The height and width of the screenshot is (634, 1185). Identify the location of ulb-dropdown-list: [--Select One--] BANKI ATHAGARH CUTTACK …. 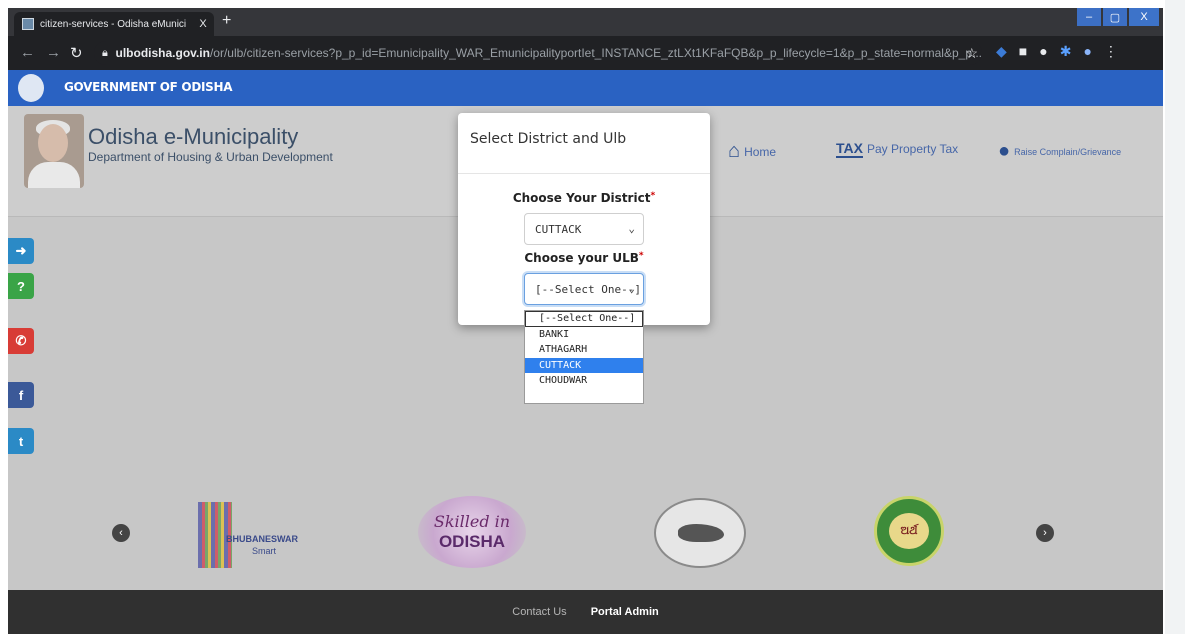
(584, 357).